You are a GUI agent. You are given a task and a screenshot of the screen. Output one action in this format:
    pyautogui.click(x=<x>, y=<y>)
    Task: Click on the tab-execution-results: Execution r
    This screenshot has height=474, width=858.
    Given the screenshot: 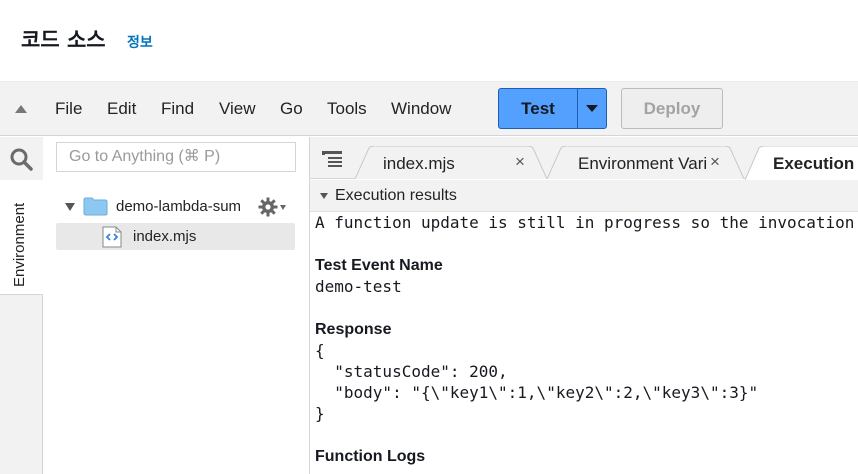 What is the action you would take?
    pyautogui.click(x=801, y=163)
    